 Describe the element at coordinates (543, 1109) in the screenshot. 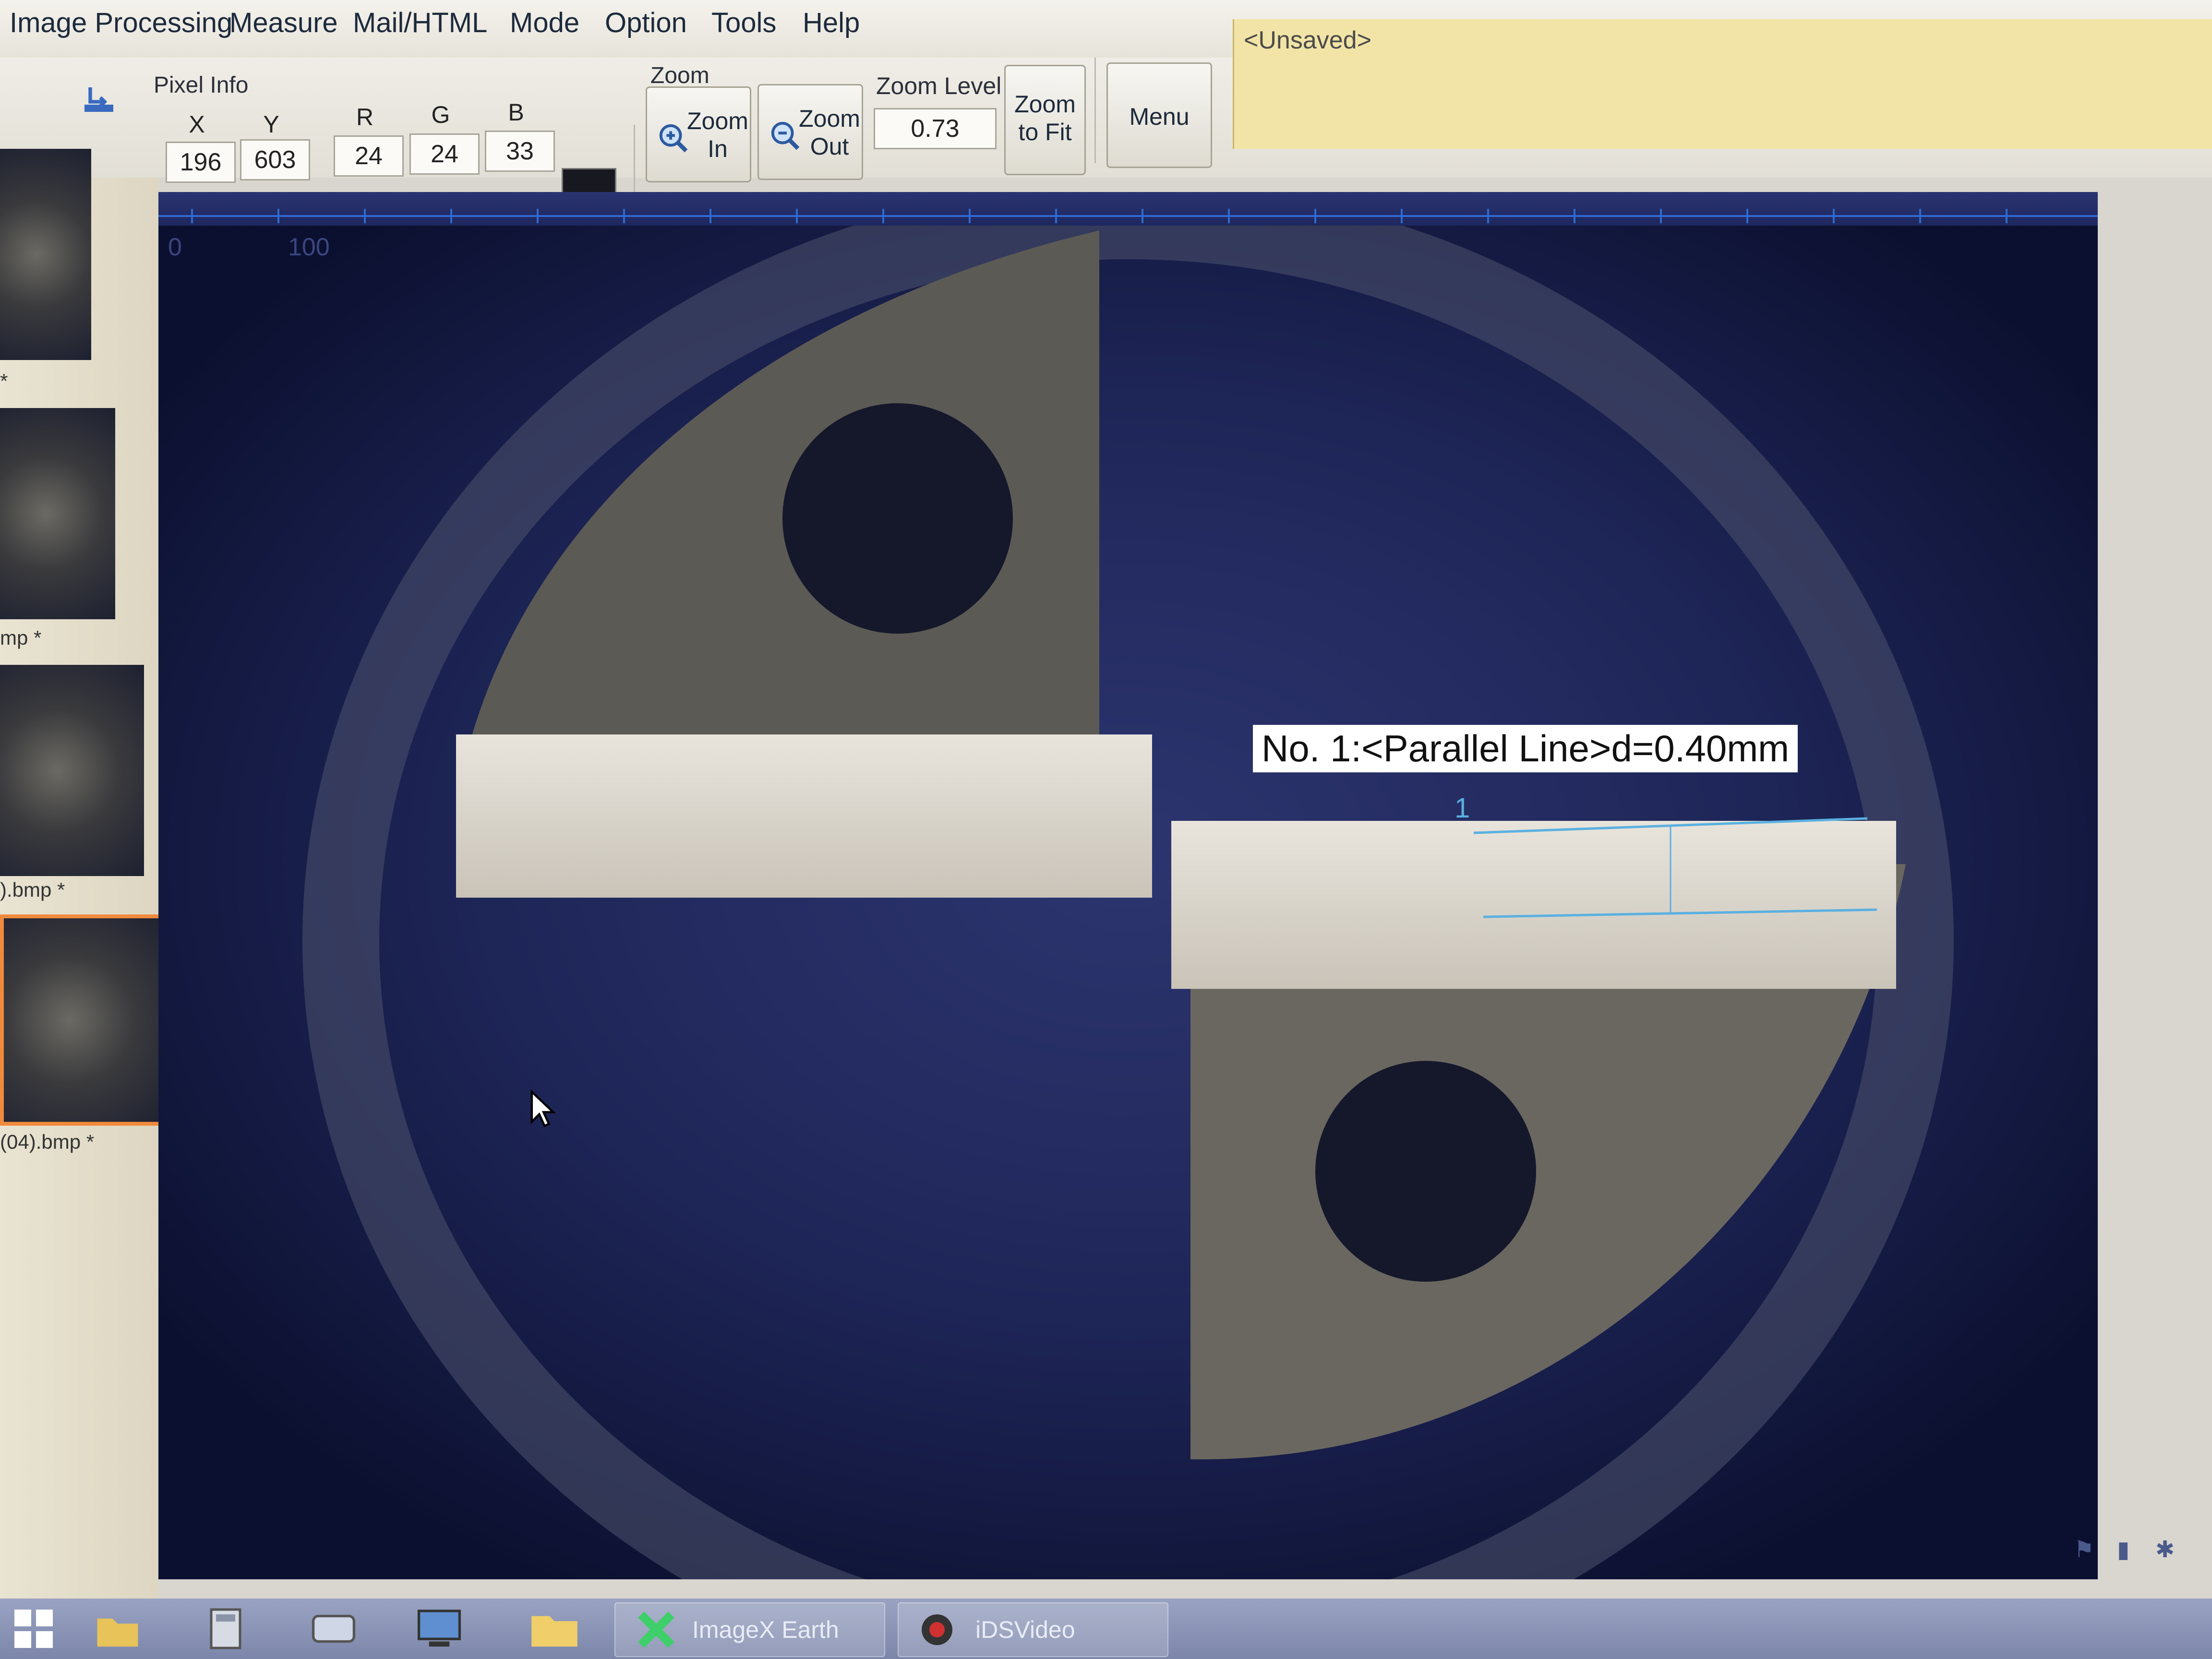

I see `mouse-cursor-icon` at that location.